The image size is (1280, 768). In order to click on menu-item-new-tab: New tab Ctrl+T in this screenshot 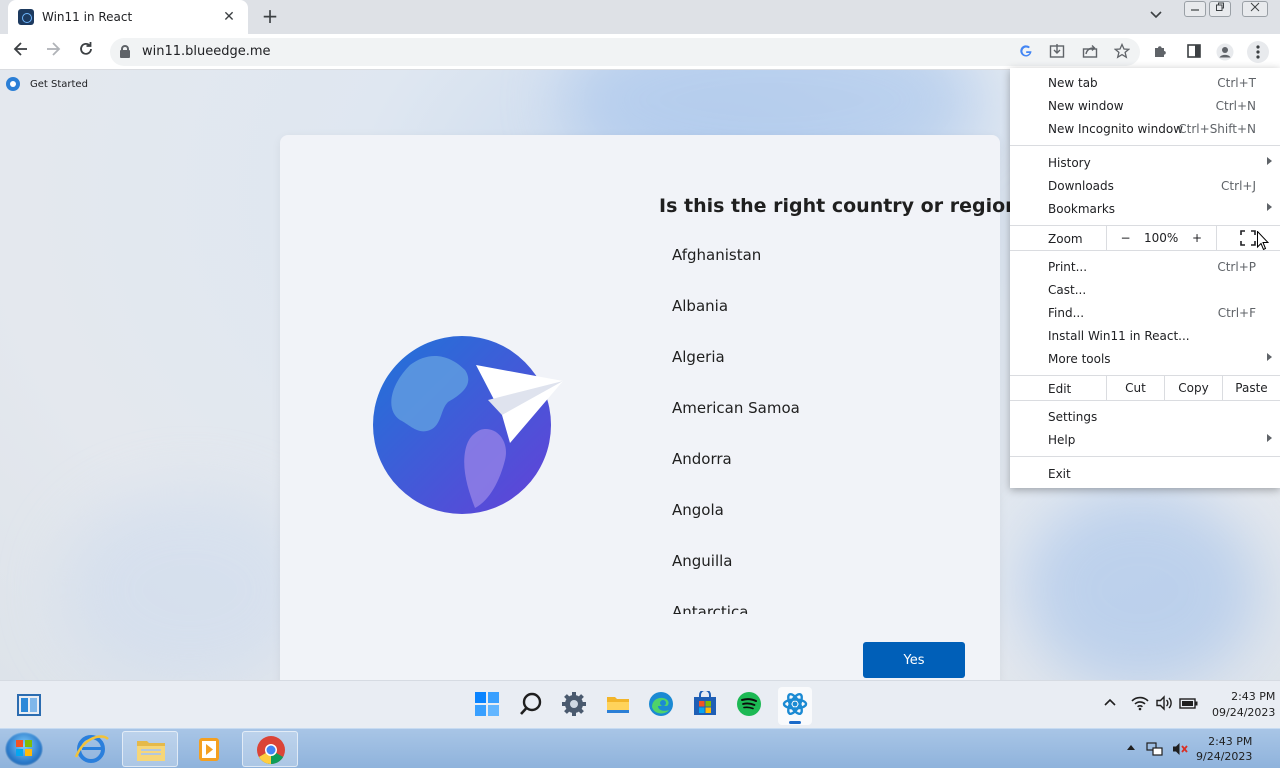, I will do `click(1145, 82)`.